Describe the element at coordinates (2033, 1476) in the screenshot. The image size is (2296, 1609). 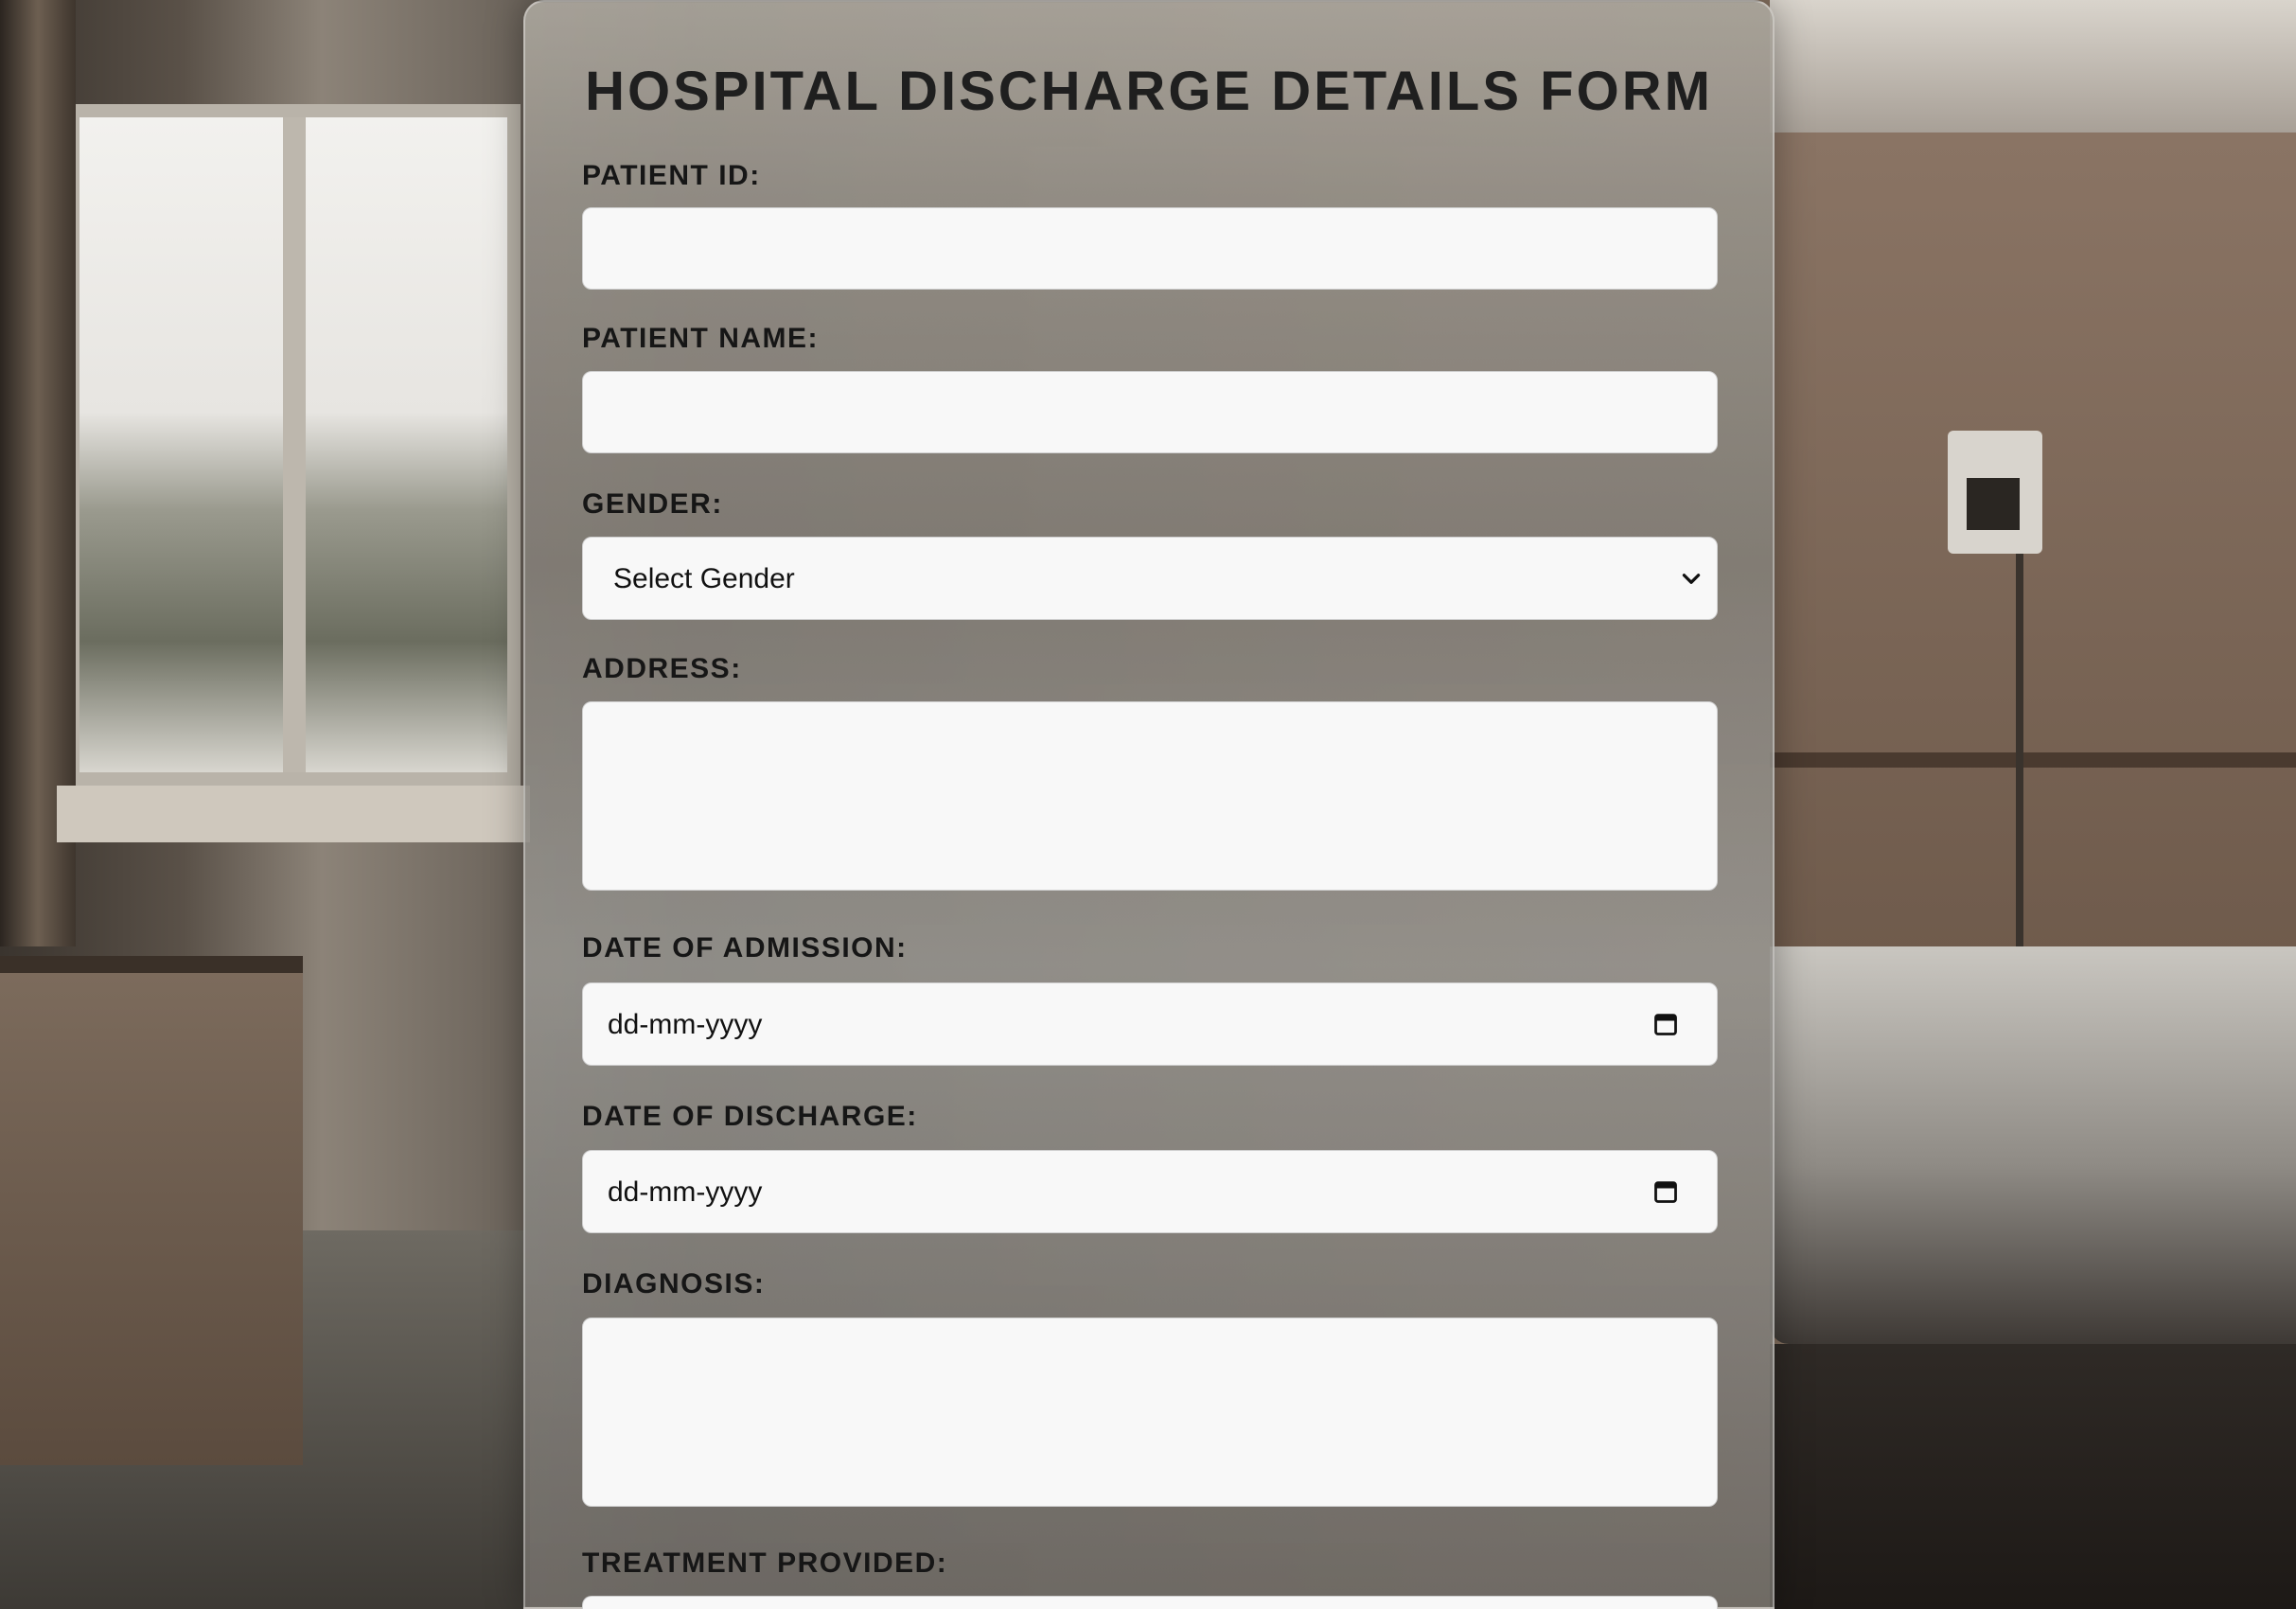
I see `bed-base` at that location.